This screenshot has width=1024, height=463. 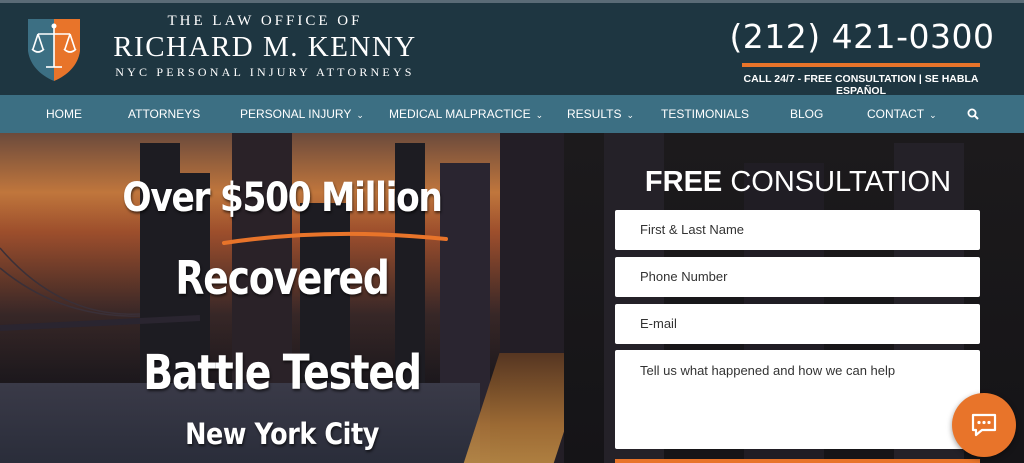 I want to click on search-icon, so click(x=973, y=114).